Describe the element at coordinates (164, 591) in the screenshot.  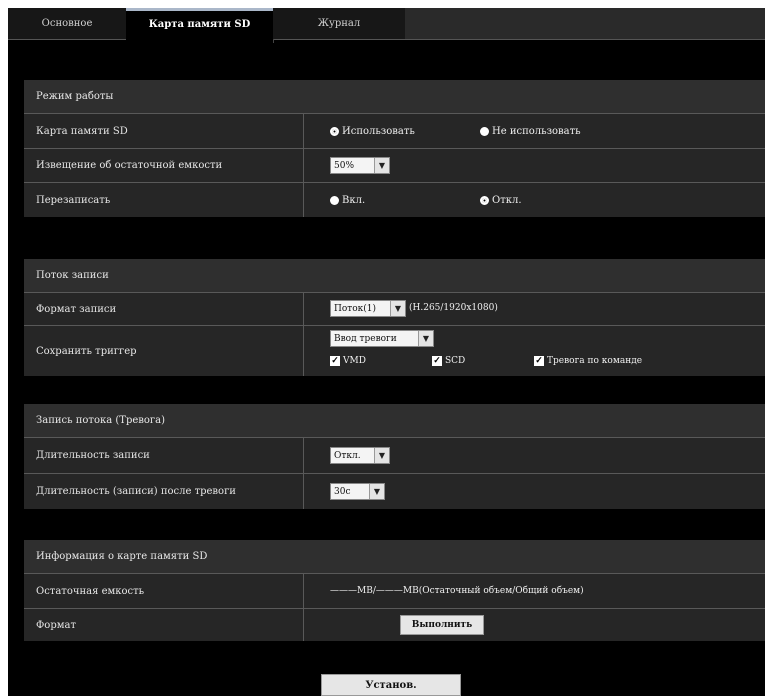
I see `row-label: Остаточная емкость` at that location.